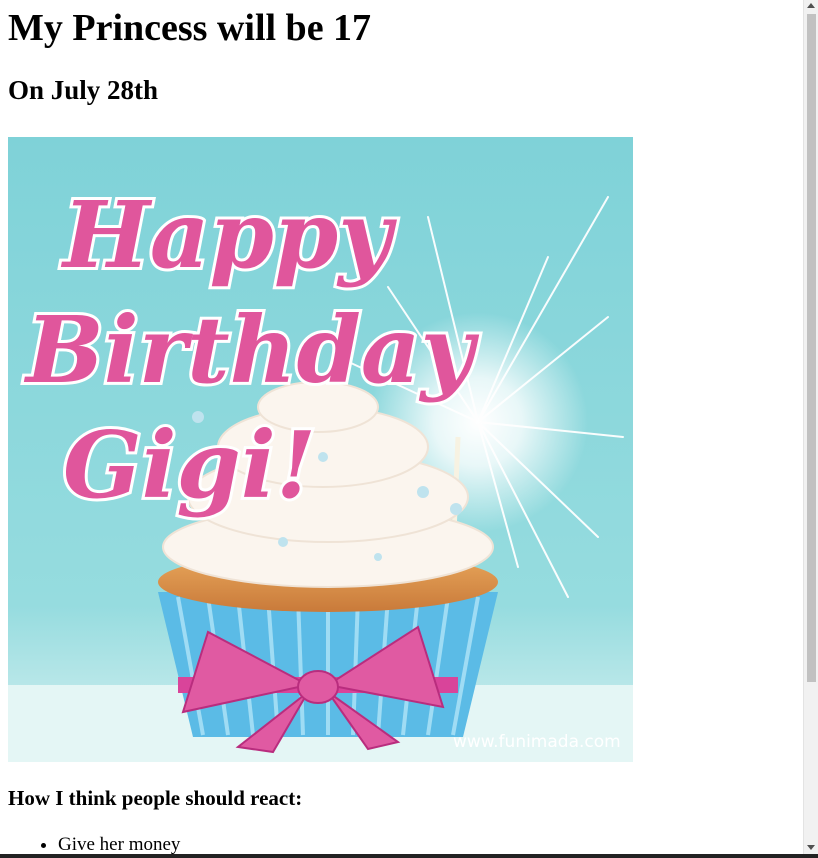  I want to click on scroll-thumb, so click(811, 348).